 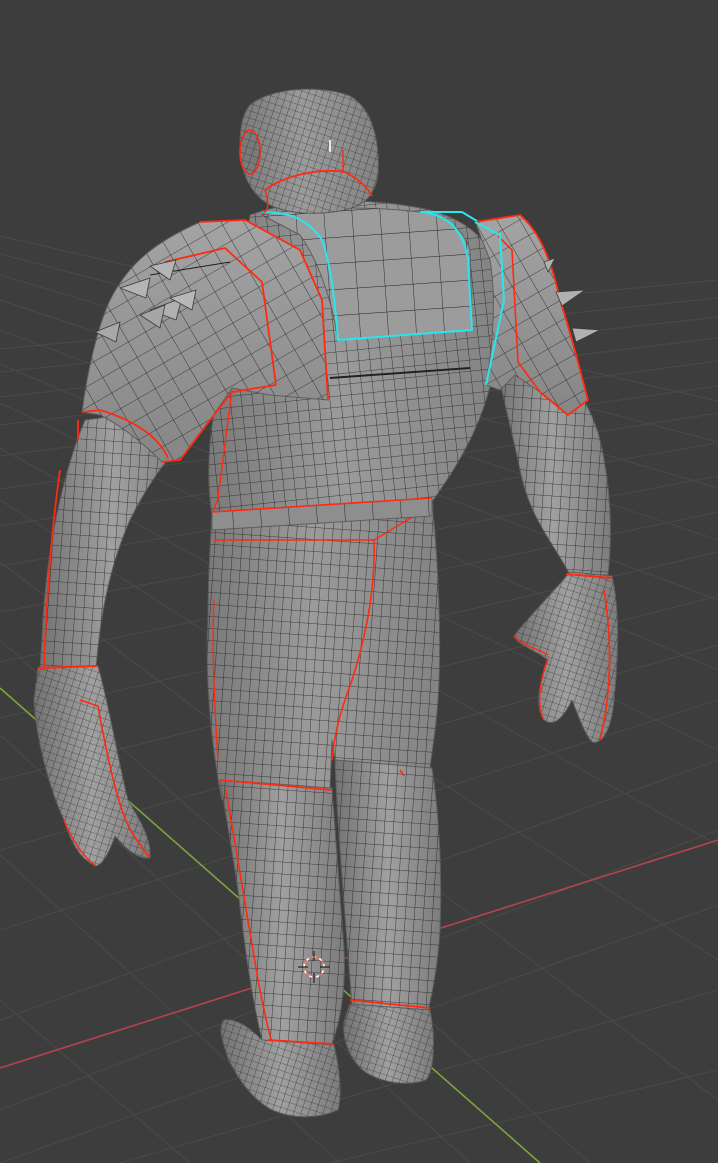 What do you see at coordinates (309, 151) in the screenshot?
I see `head-mesh` at bounding box center [309, 151].